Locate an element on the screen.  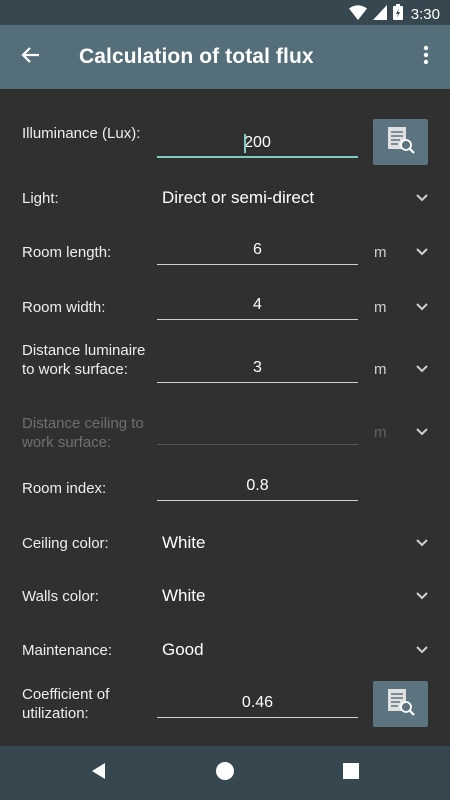
room-index-input: 0.8 is located at coordinates (257, 486).